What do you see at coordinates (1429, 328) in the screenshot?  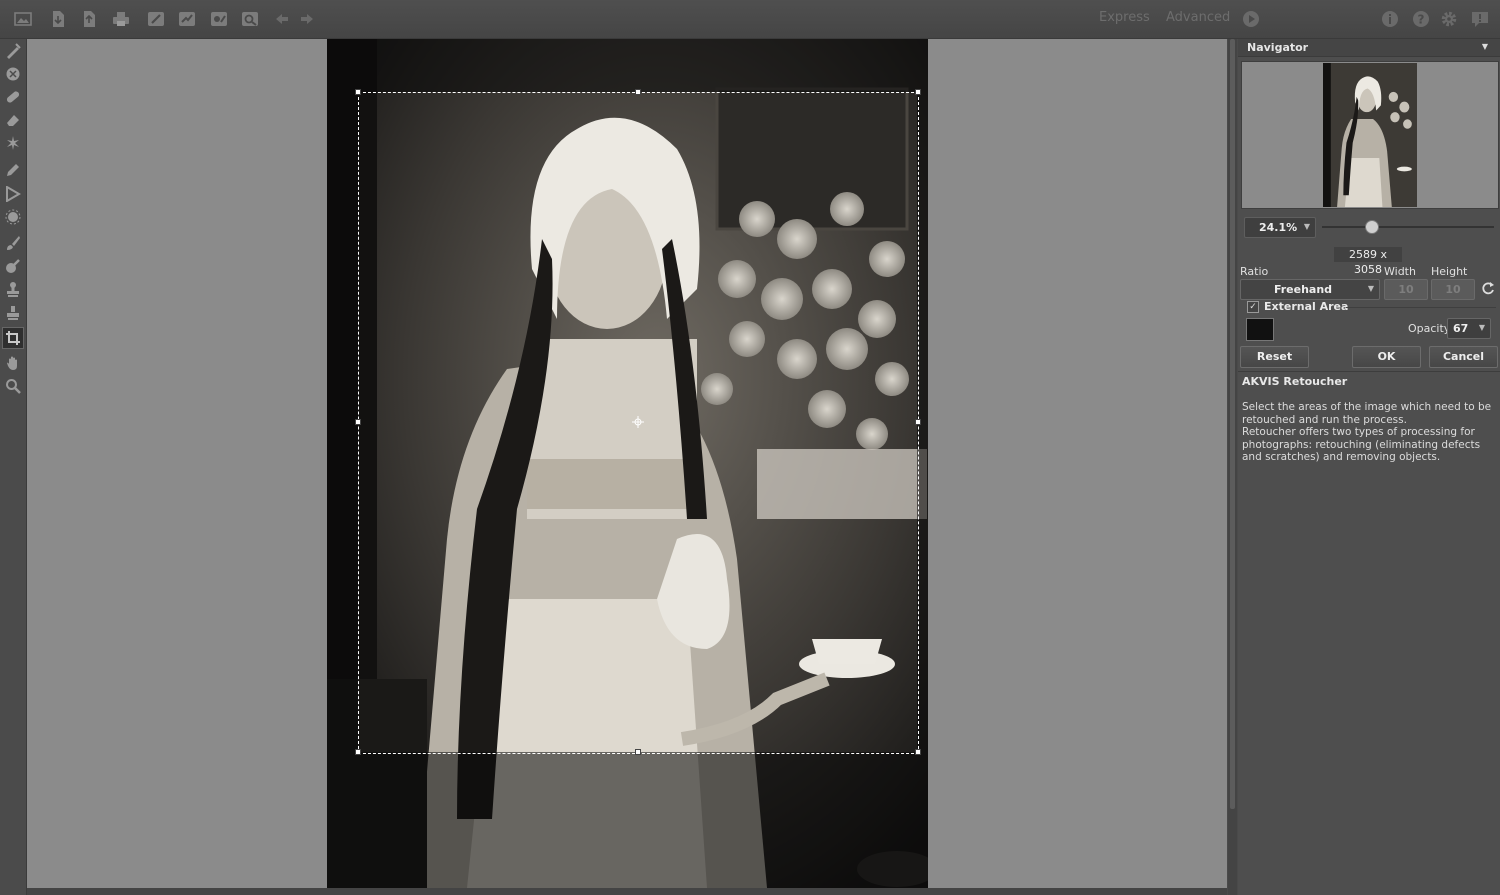 I see `opacity-label: Opacity` at bounding box center [1429, 328].